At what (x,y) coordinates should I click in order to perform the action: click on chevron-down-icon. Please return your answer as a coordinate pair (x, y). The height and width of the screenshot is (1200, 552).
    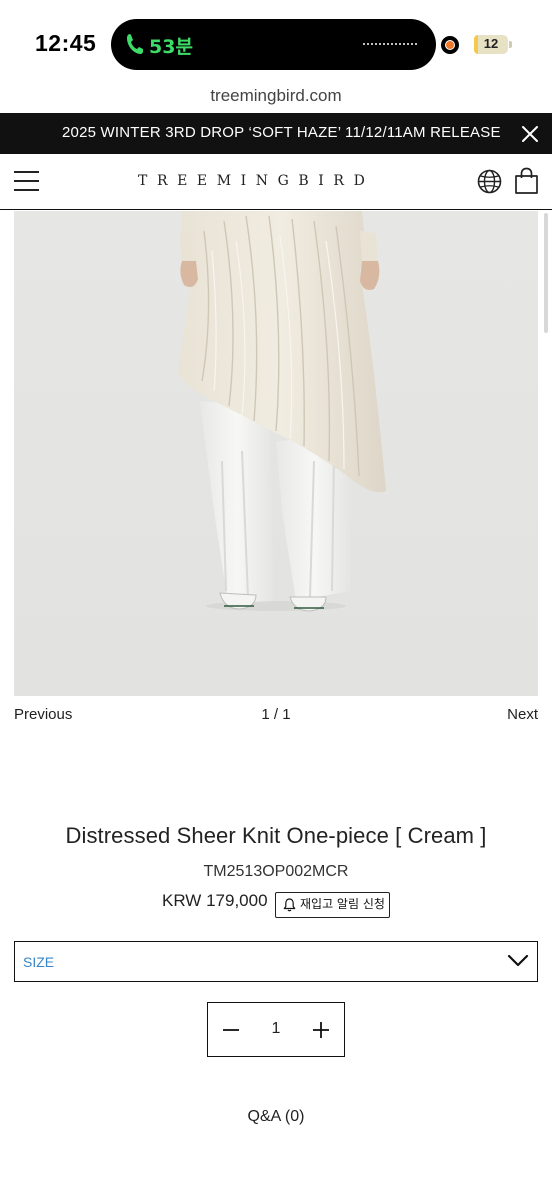
    Looking at the image, I should click on (518, 960).